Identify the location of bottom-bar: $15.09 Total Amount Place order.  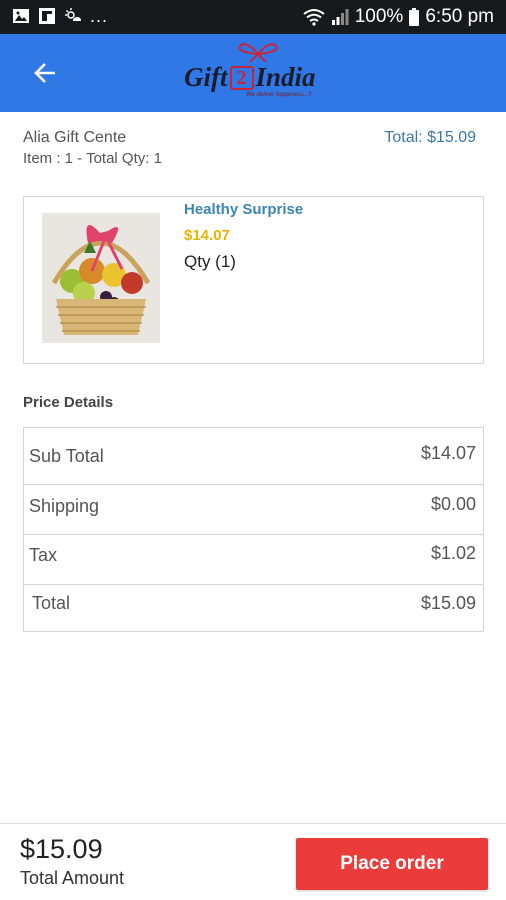
(253, 861).